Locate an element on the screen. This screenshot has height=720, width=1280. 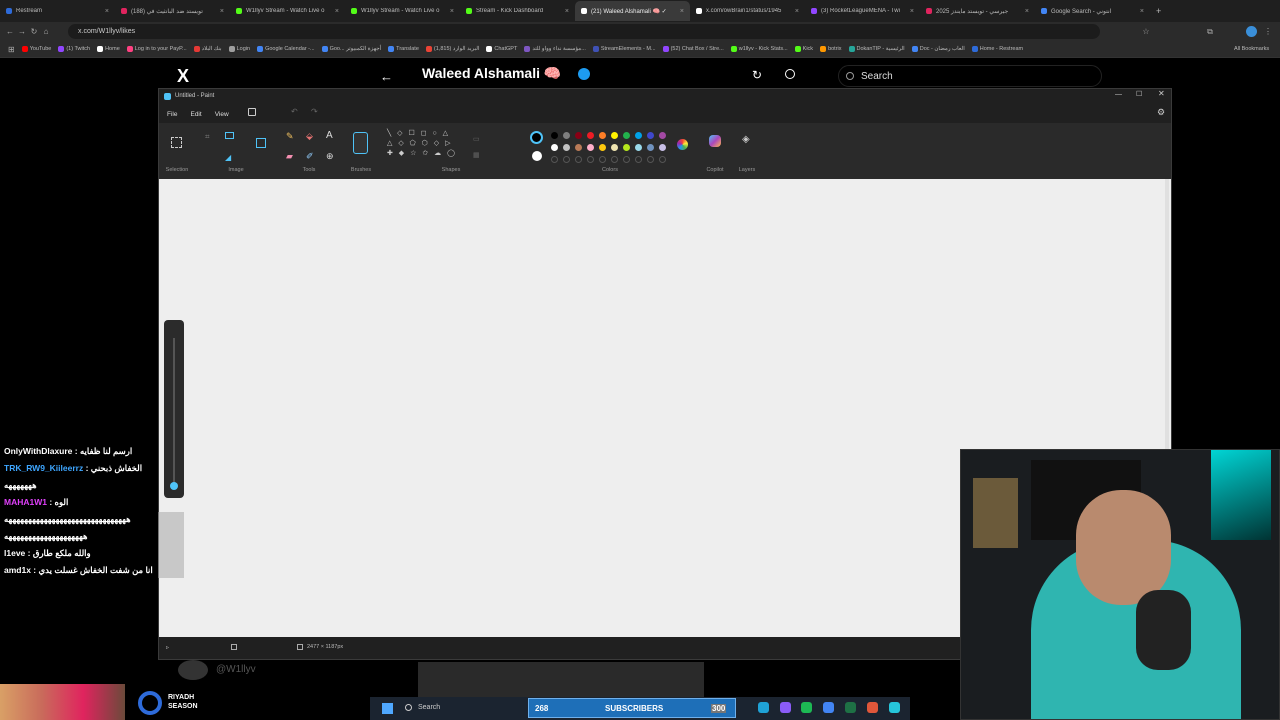
forward-icon: → is located at coordinates (22, 31).